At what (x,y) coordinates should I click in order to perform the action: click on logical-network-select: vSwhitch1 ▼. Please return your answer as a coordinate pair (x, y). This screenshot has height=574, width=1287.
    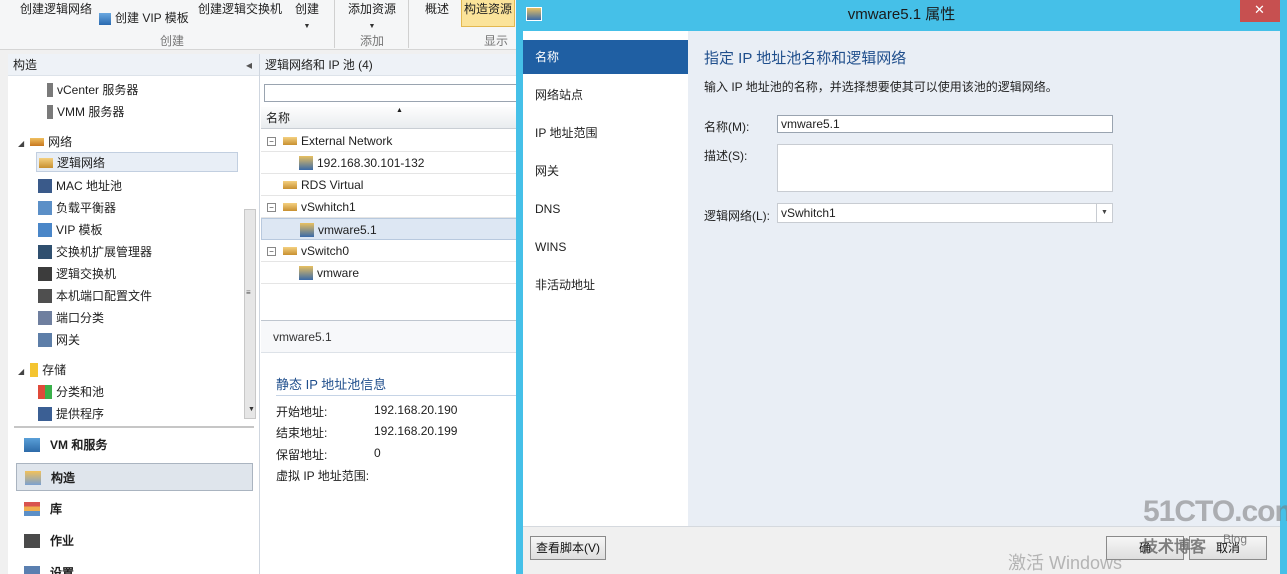
    Looking at the image, I should click on (945, 213).